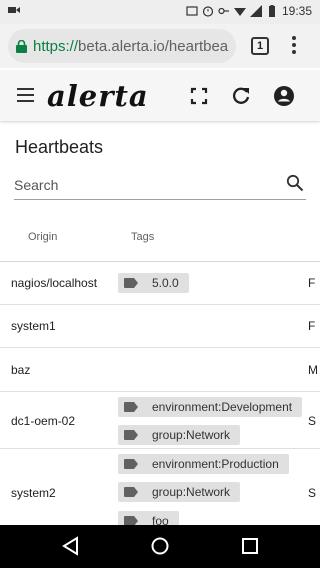  What do you see at coordinates (42, 237) in the screenshot?
I see `column-header-origin: Origin` at bounding box center [42, 237].